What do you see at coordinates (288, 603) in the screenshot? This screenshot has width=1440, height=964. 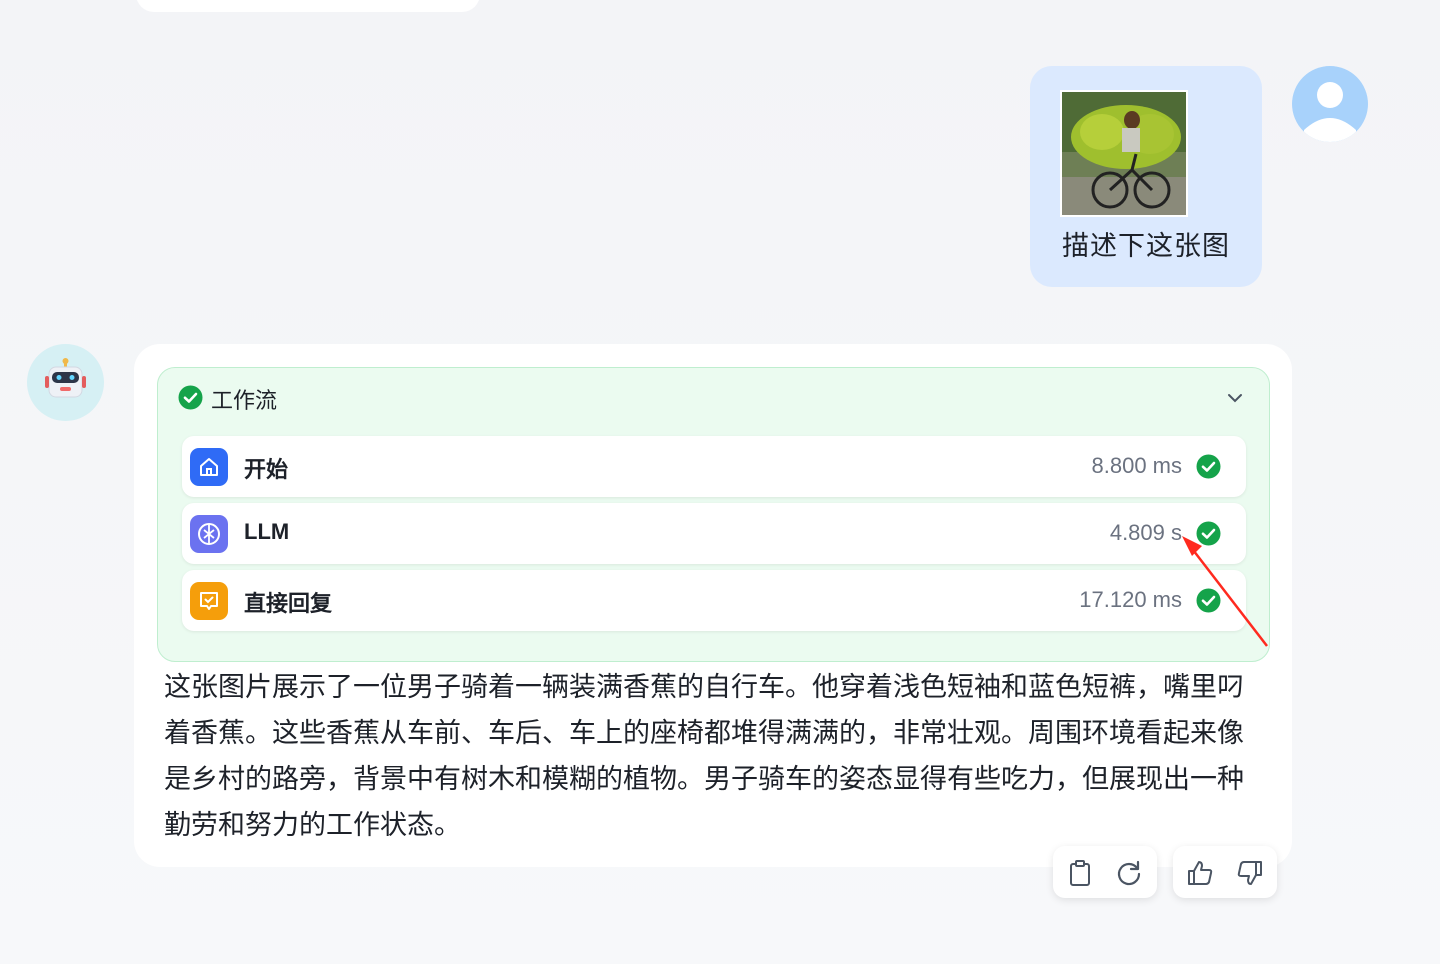 I see `node-label: 直接回复` at bounding box center [288, 603].